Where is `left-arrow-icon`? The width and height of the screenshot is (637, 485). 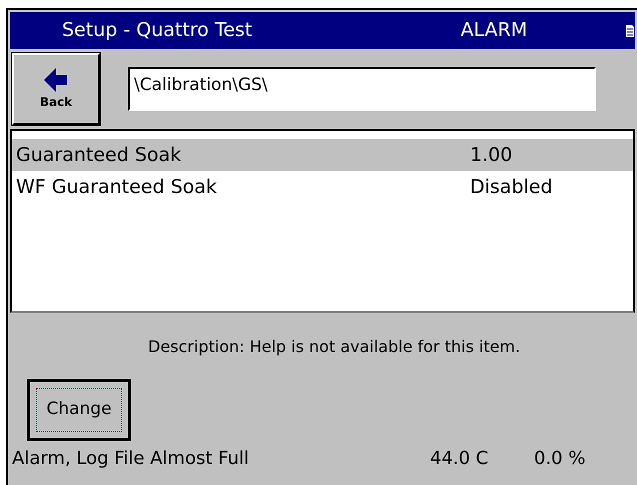
left-arrow-icon is located at coordinates (56, 80).